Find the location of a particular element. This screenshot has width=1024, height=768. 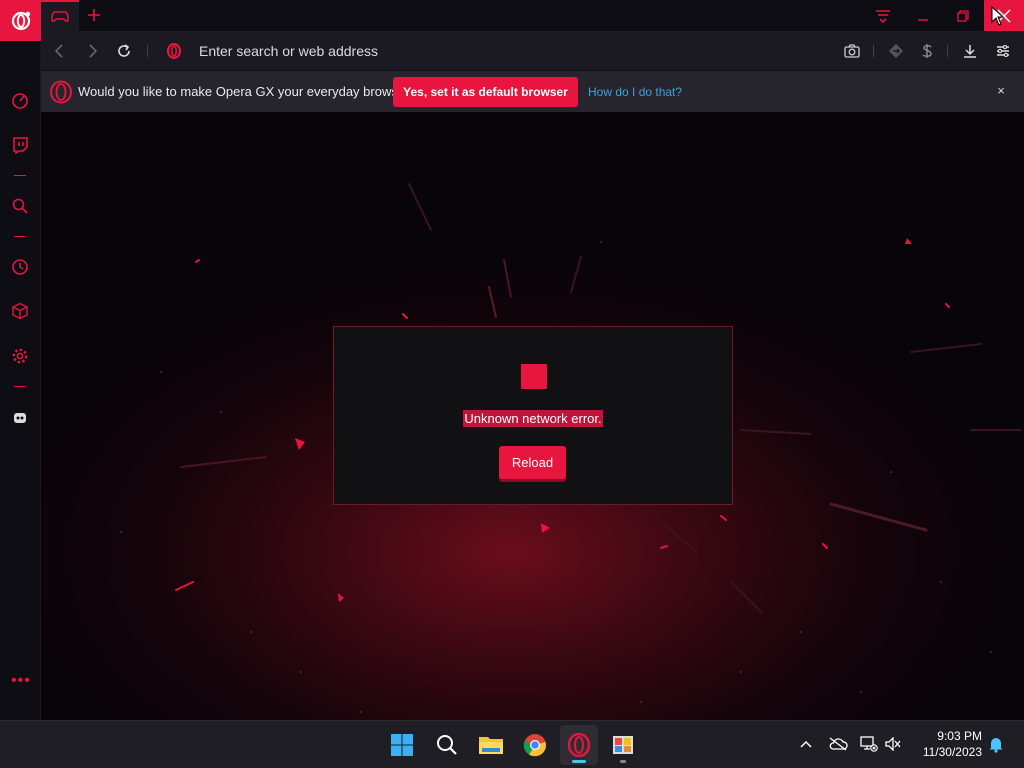

restore-icon is located at coordinates (963, 15).